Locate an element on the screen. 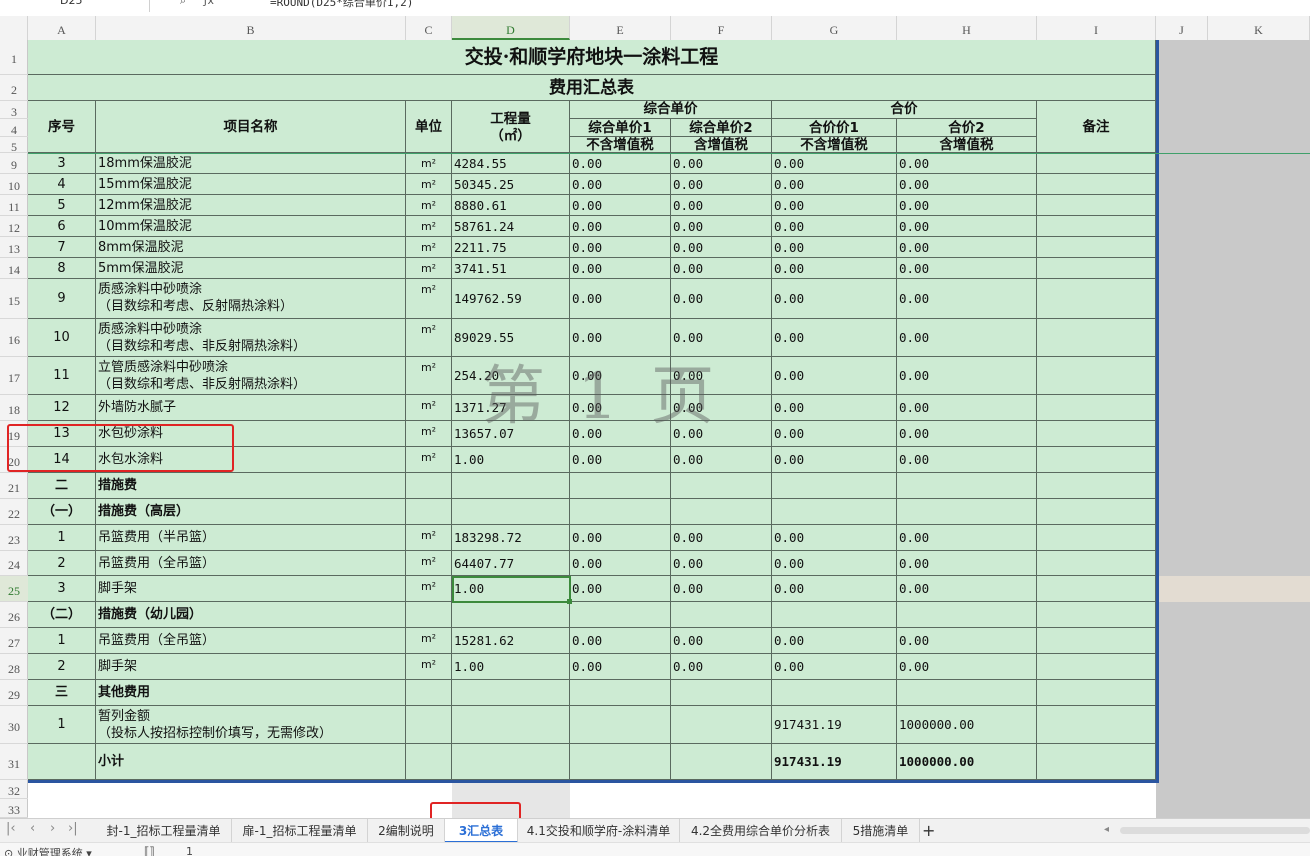 This screenshot has height=856, width=1310. row-header-14: 14 is located at coordinates (14, 268).